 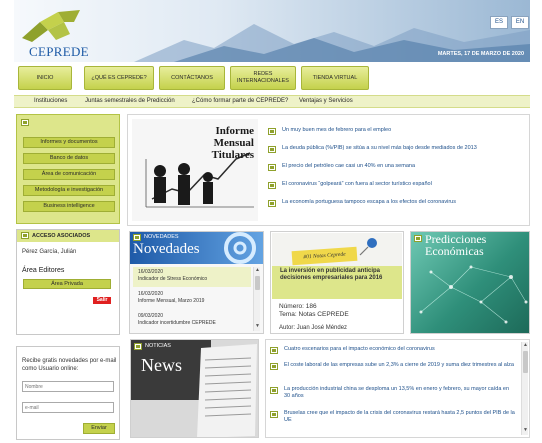 What do you see at coordinates (69, 206) in the screenshot?
I see `menu-business-intelligence: Business intelligence` at bounding box center [69, 206].